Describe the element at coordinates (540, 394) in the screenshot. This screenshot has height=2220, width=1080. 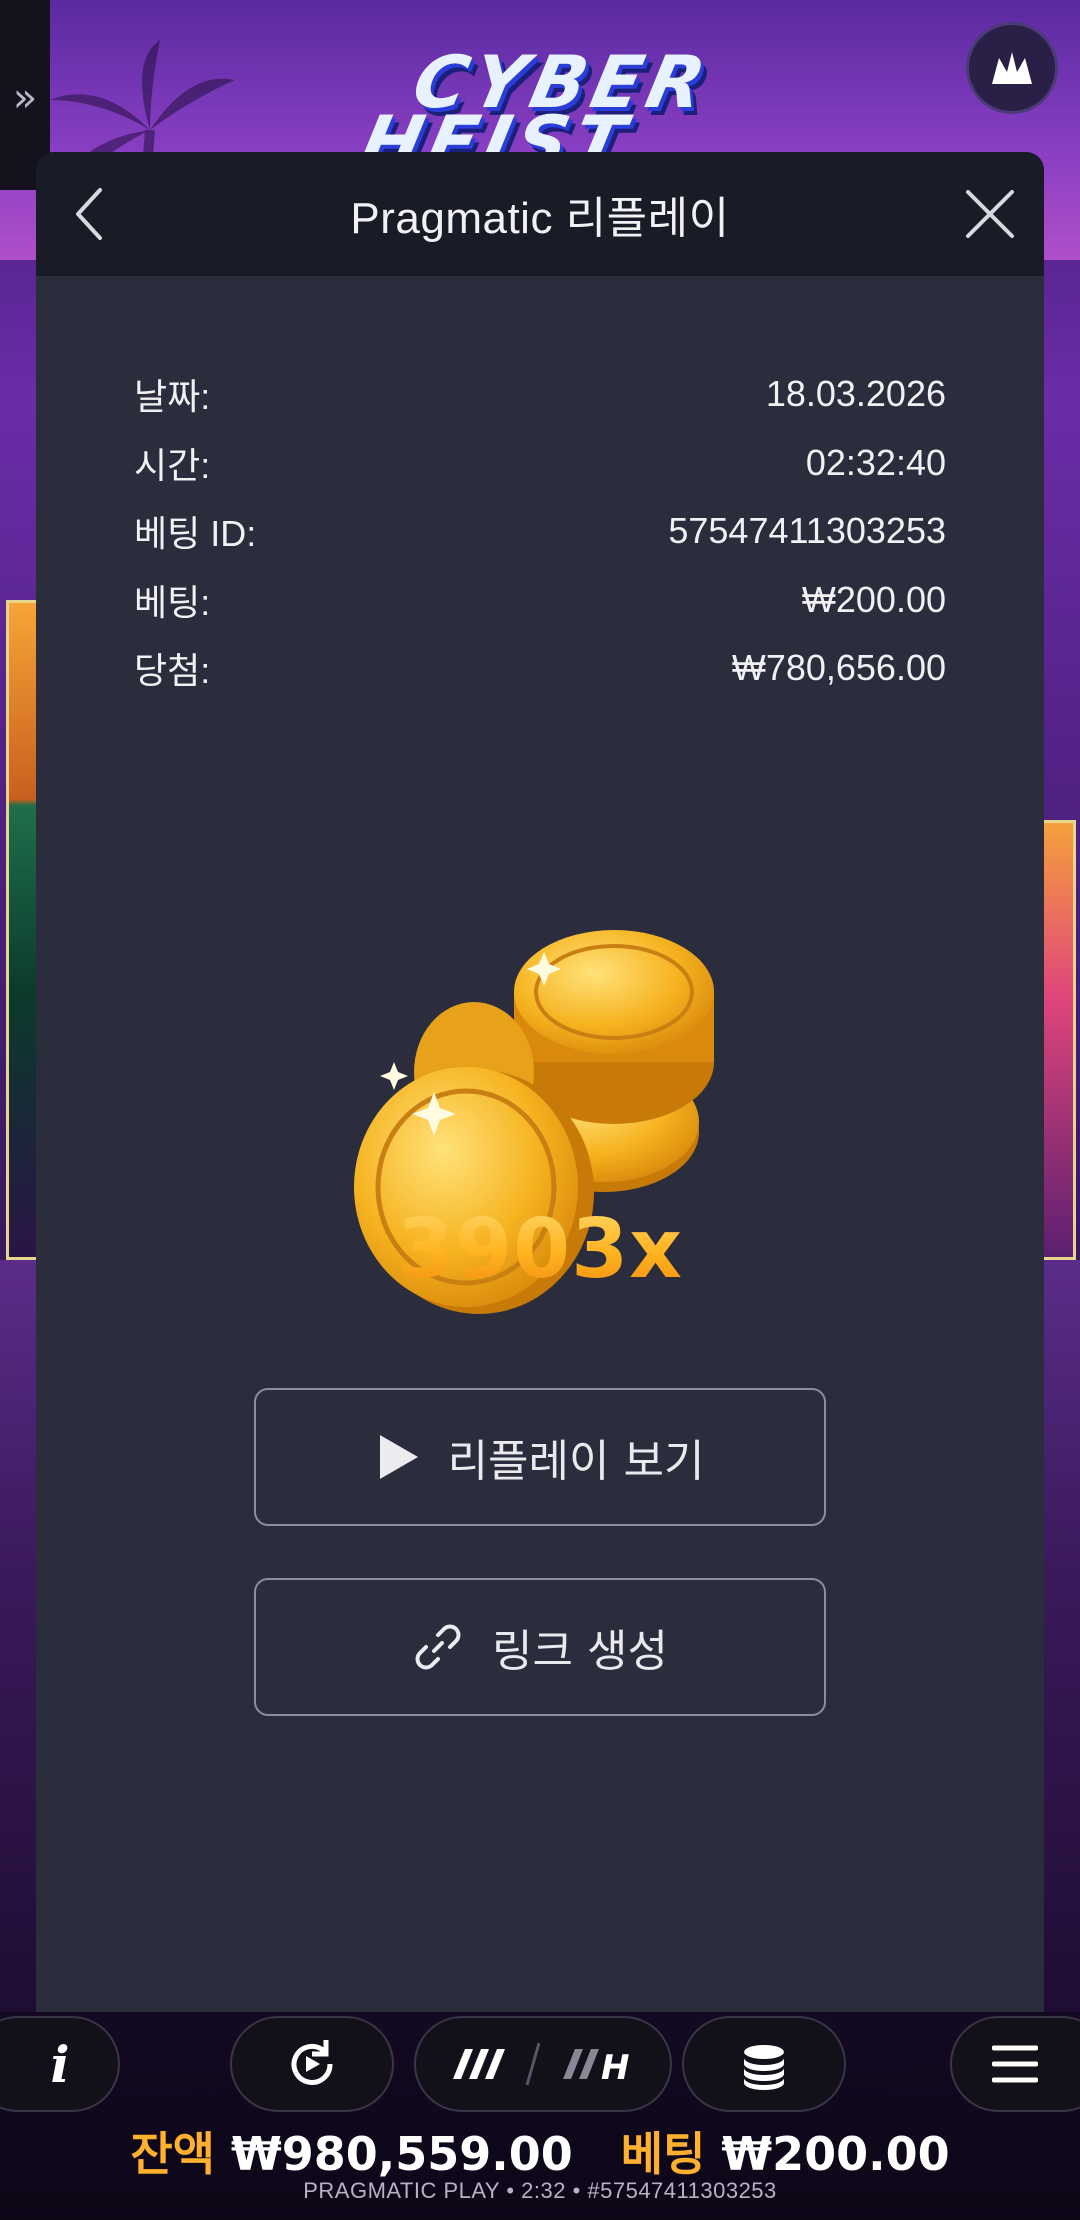
I see `info-row-date: 날짜: 18.03.2026` at that location.